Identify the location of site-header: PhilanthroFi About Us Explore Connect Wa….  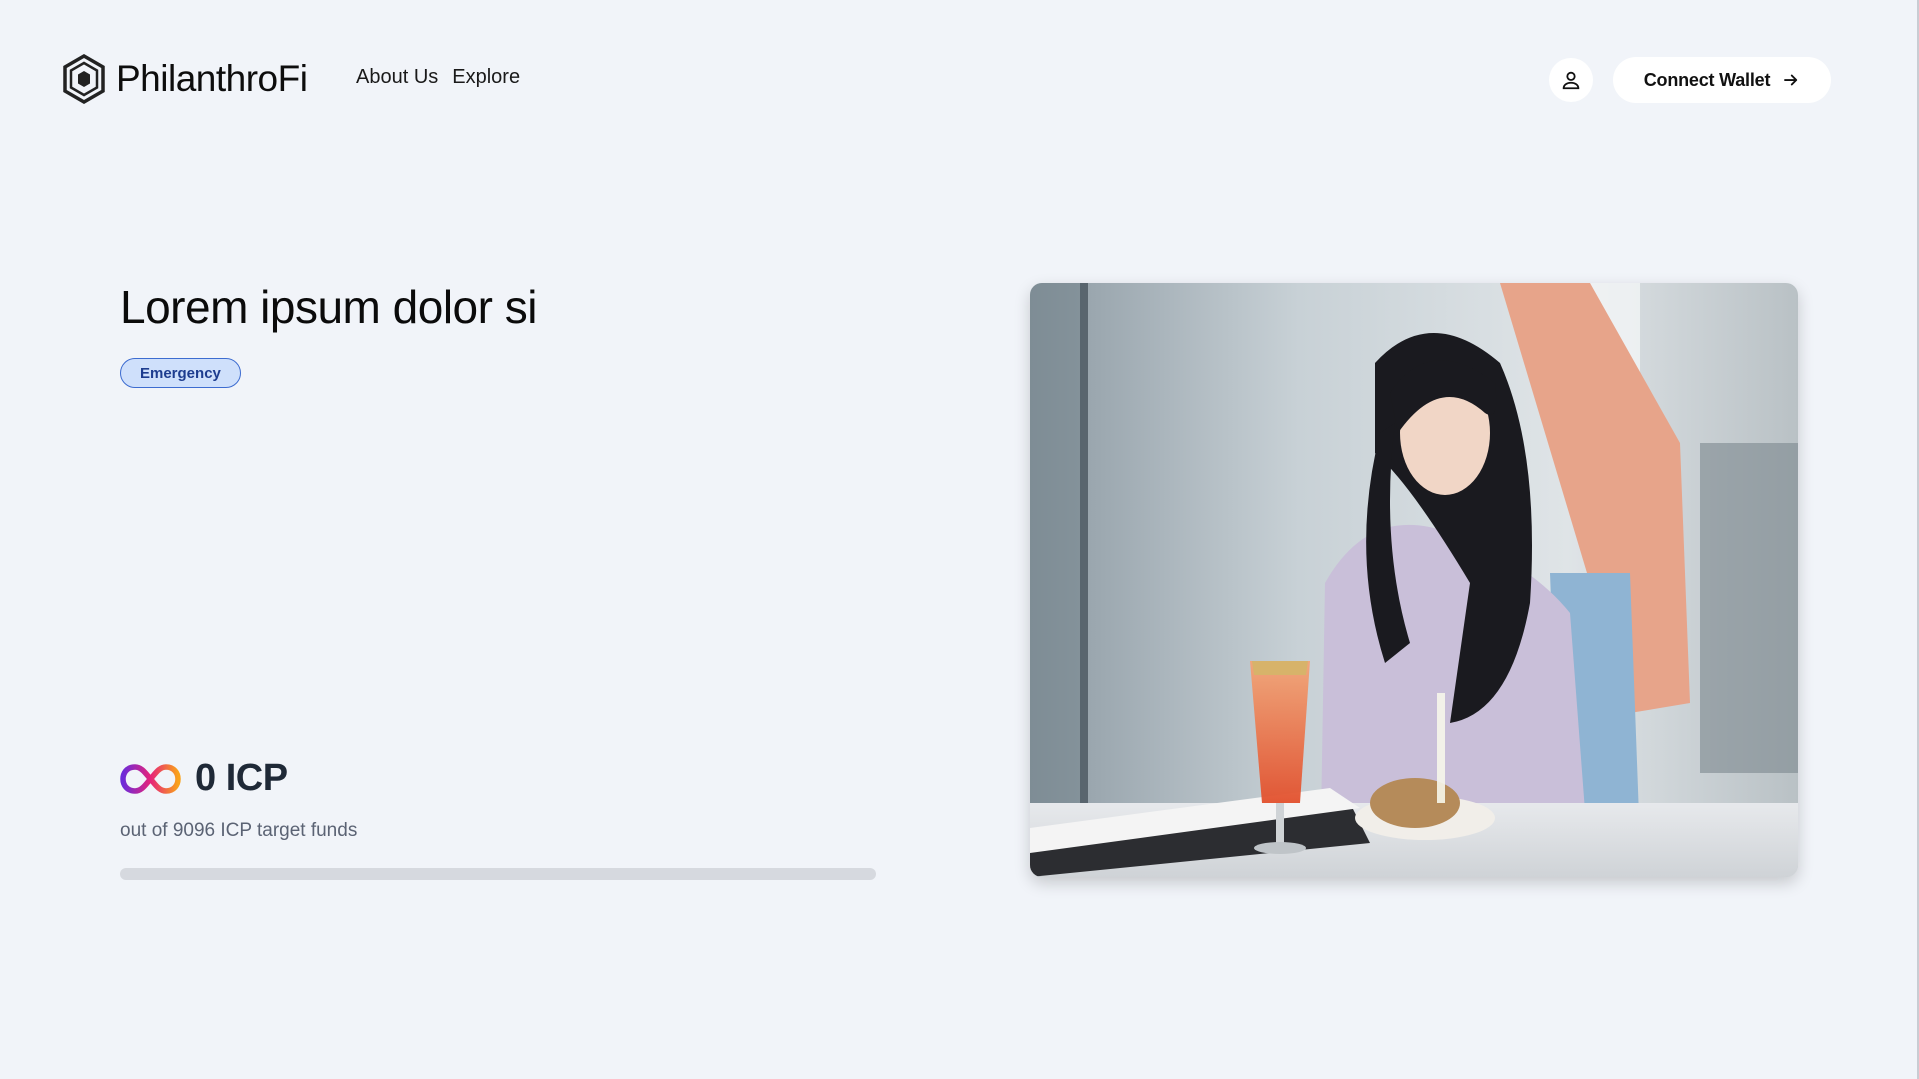
(959, 80).